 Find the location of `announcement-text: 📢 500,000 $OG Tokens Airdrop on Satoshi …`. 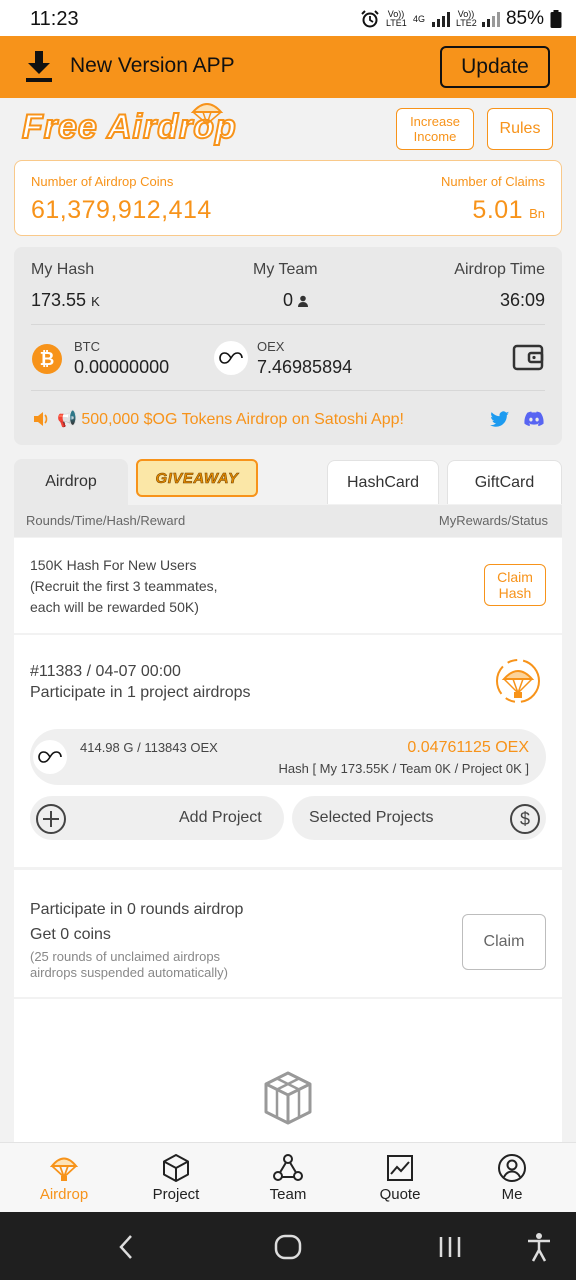

announcement-text: 📢 500,000 $OG Tokens Airdrop on Satoshi … is located at coordinates (230, 419).